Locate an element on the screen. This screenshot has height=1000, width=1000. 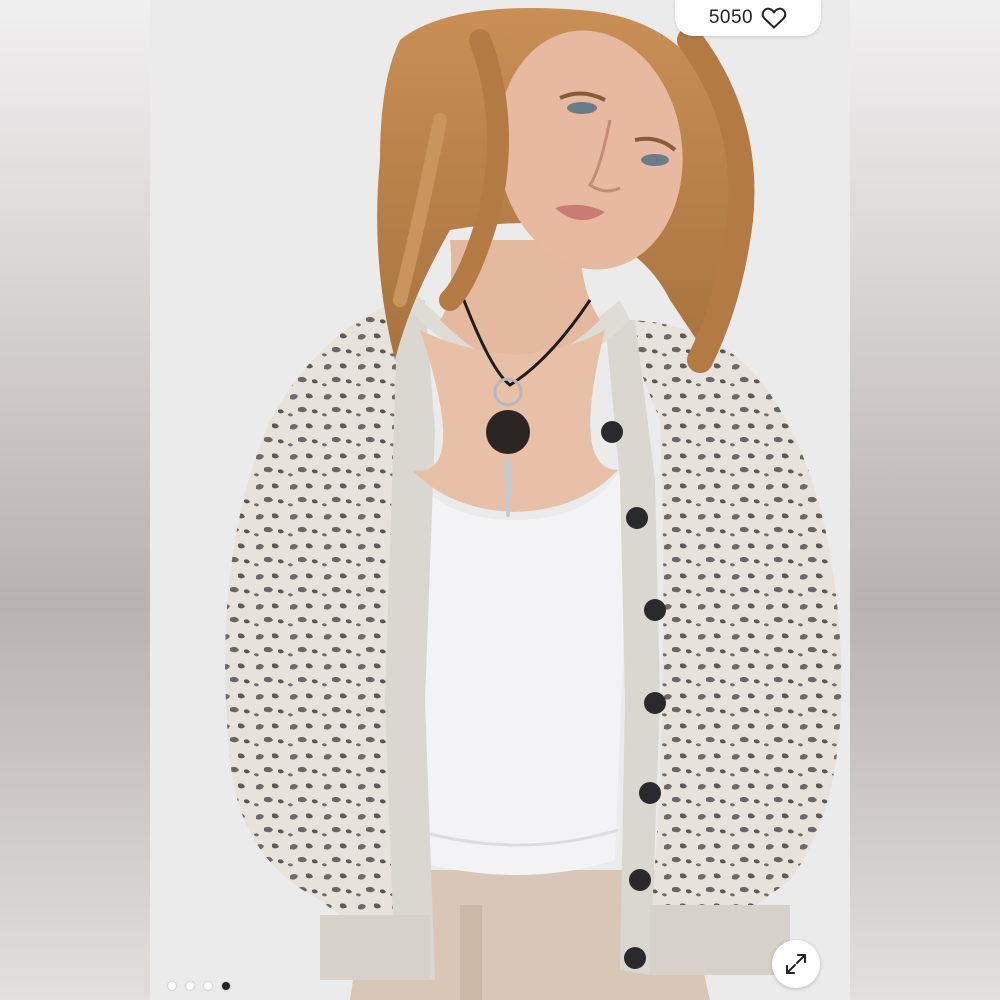
expand-arrows-icon is located at coordinates (796, 964).